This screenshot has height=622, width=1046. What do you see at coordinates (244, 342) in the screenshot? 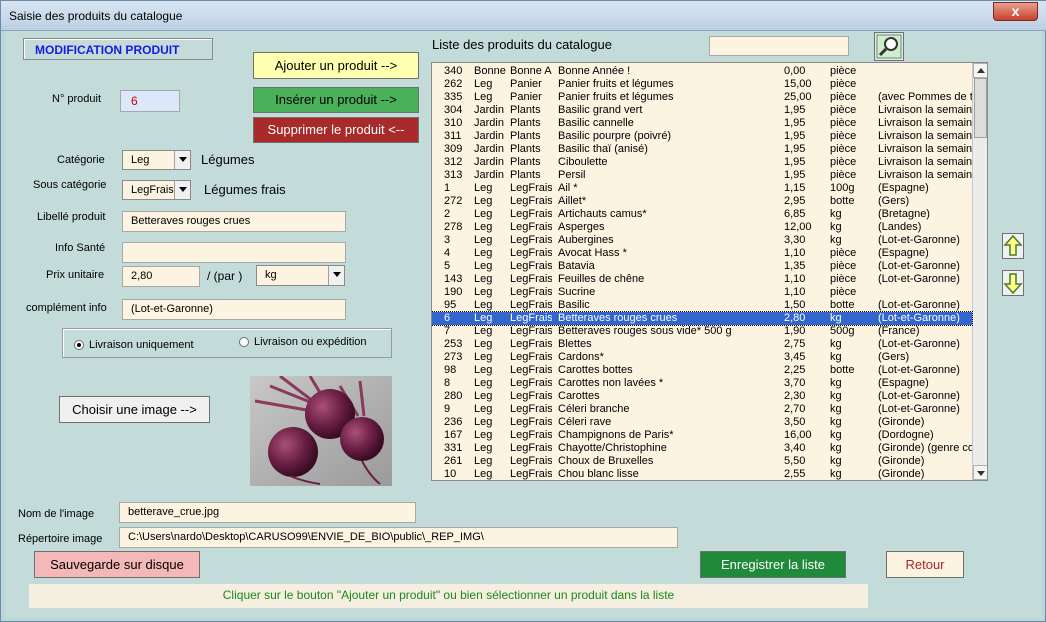
I see `radio-delivery-or-shipping` at bounding box center [244, 342].